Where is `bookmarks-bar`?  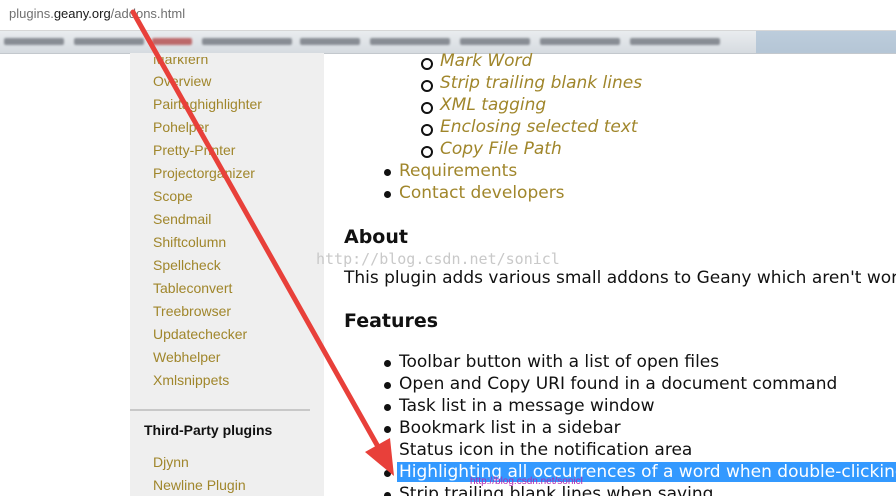
bookmarks-bar is located at coordinates (448, 42).